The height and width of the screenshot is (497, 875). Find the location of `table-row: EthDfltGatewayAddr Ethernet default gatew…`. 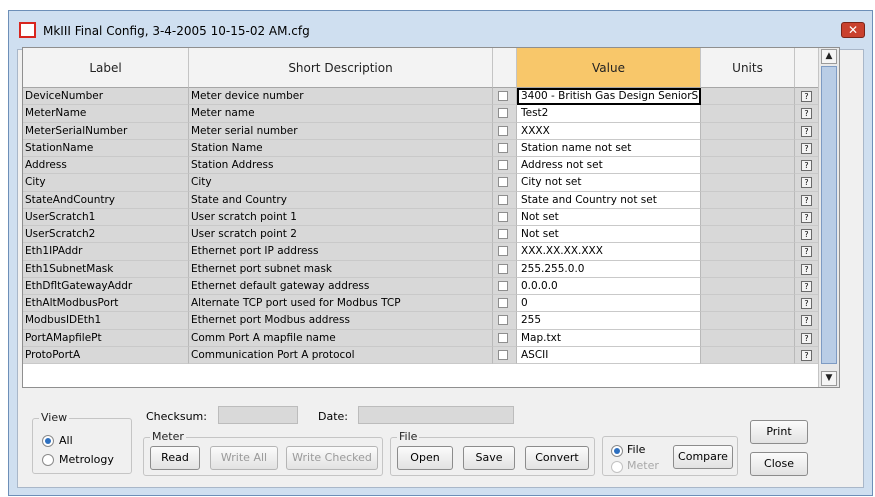

table-row: EthDfltGatewayAddr Ethernet default gatew… is located at coordinates (421, 286).